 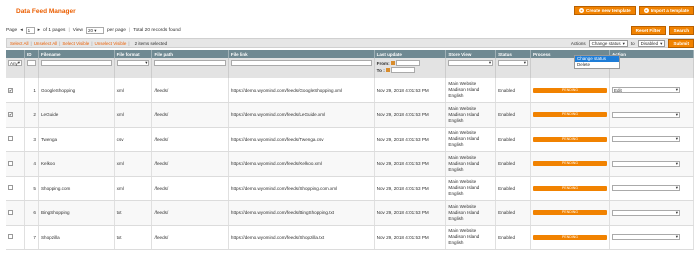 What do you see at coordinates (681, 43) in the screenshot?
I see `submit-button: Submit` at bounding box center [681, 43].